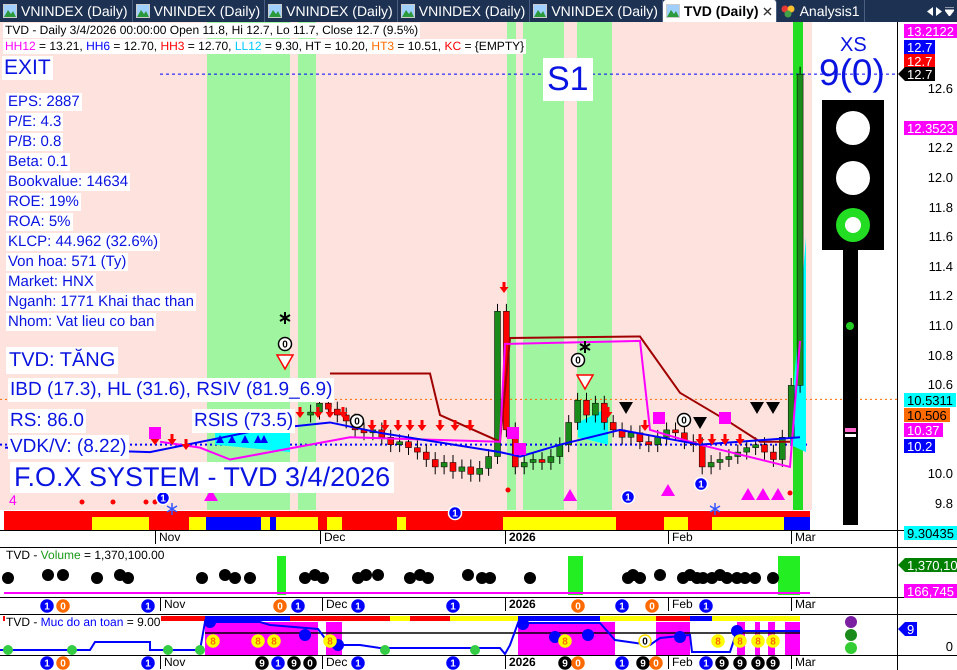 Image resolution: width=957 pixels, height=670 pixels. I want to click on stat-text: Beta: 0.1, so click(38, 162).